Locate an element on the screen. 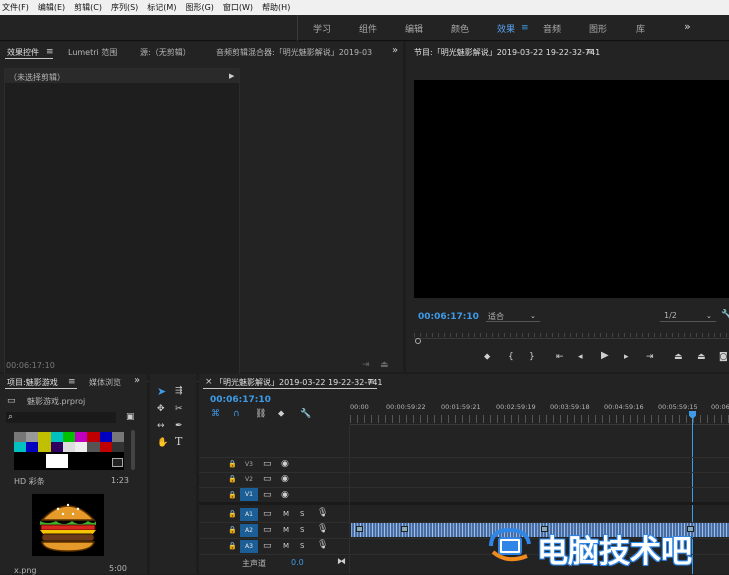 The height and width of the screenshot is (575, 729). workspace-editing: 编辑 is located at coordinates (414, 28).